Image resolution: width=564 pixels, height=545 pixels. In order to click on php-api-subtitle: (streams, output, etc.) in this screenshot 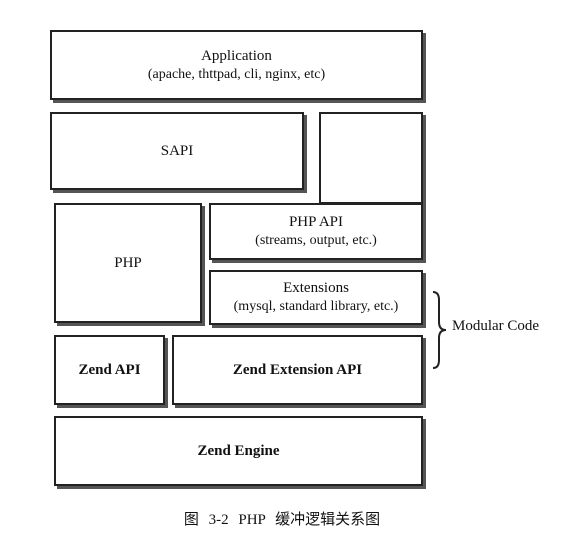, I will do `click(316, 240)`.